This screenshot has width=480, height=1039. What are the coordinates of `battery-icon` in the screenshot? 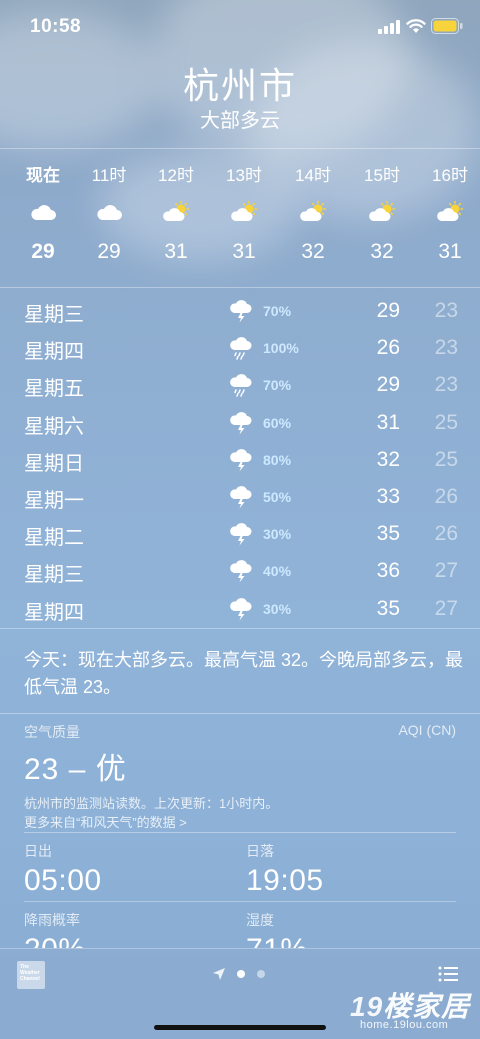 It's located at (447, 26).